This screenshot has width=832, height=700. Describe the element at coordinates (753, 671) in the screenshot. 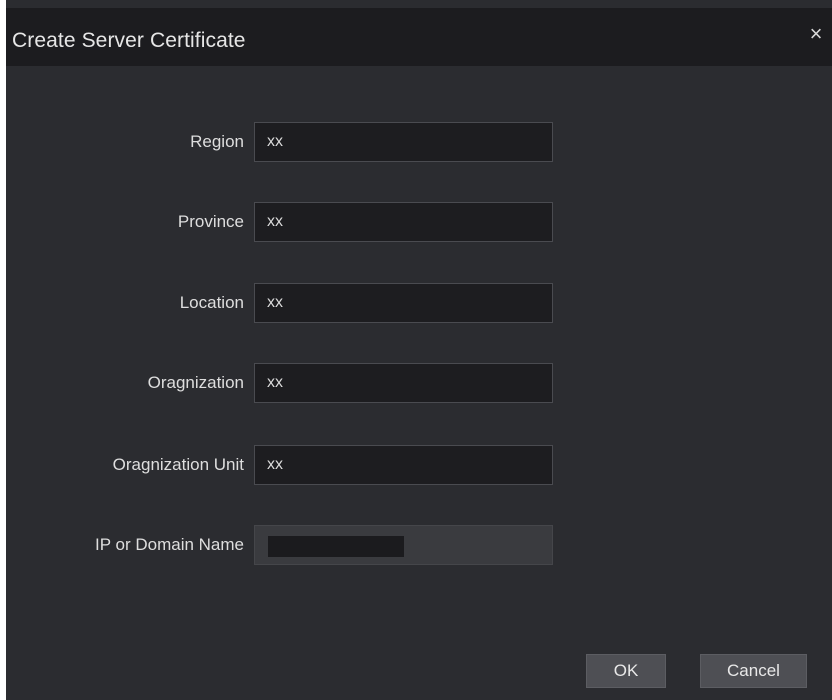

I see `cancel-button: Cancel` at that location.